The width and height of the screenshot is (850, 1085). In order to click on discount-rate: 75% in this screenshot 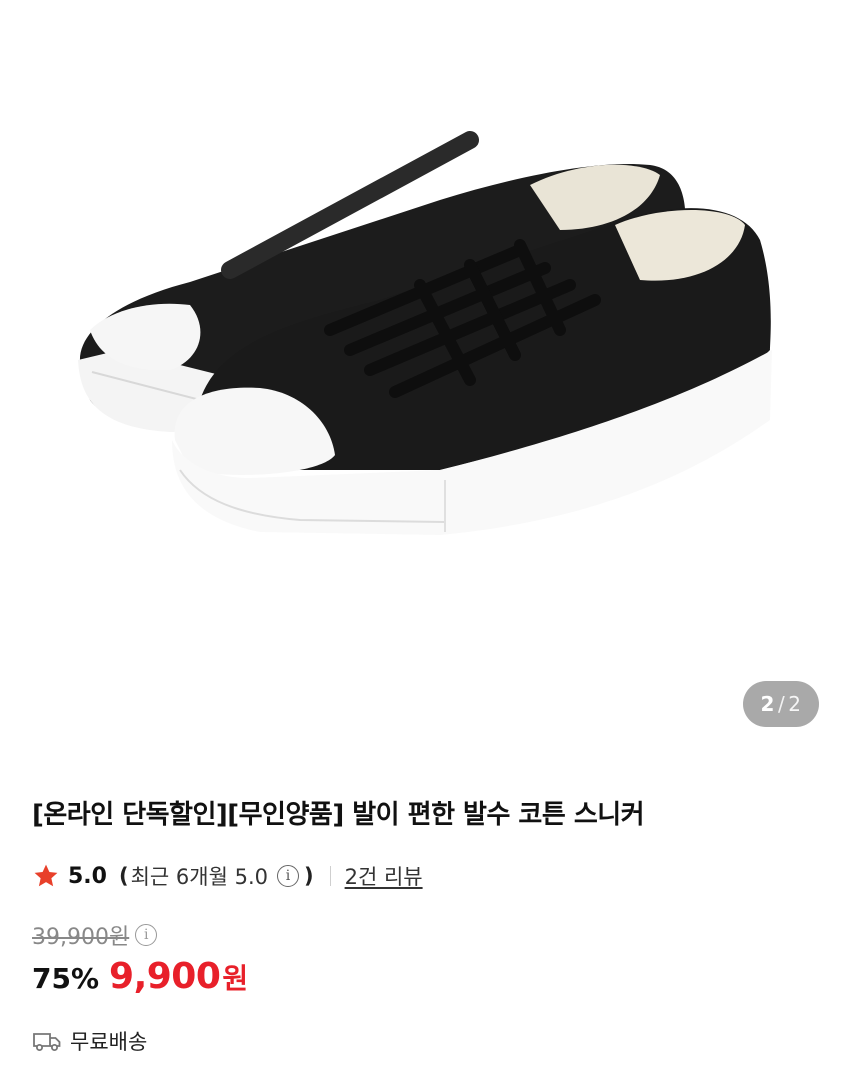, I will do `click(66, 978)`.